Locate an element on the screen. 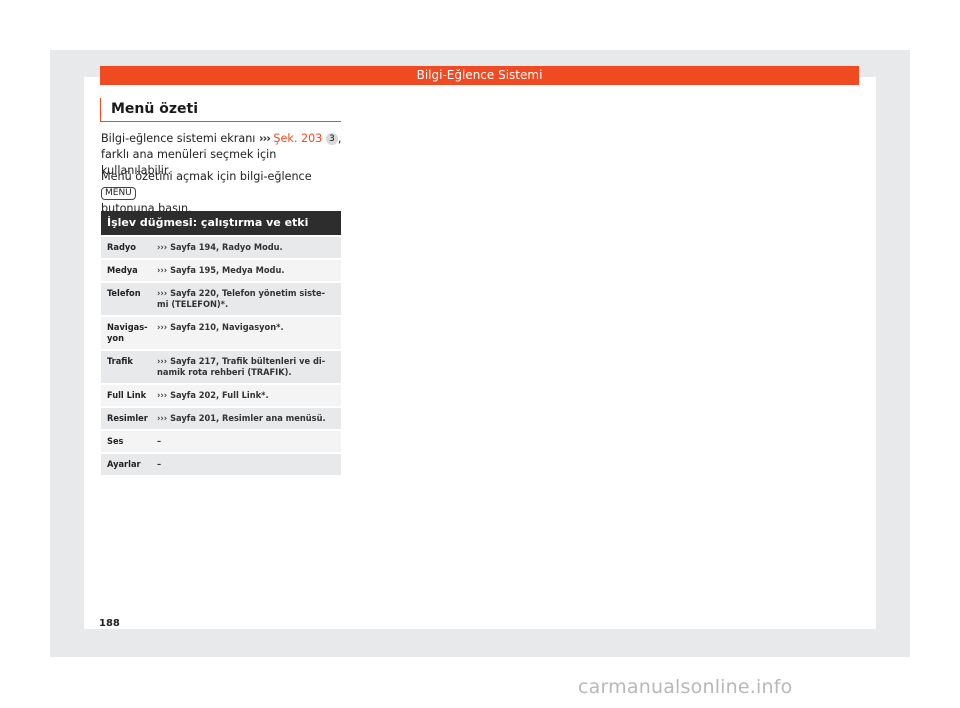 This screenshot has height=708, width=960. table-row: Medya ››› Sayfa 195, Medya Modu. is located at coordinates (221, 269).